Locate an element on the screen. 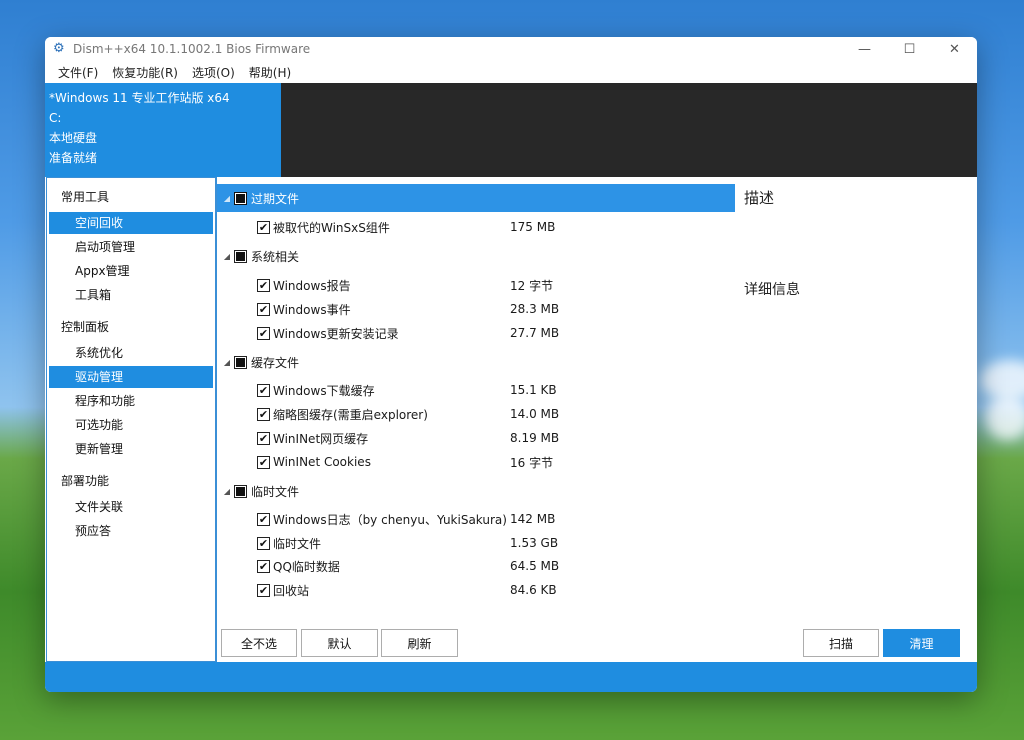  item-label: Windows日志（by chenyu、YukiSakura) is located at coordinates (390, 519).